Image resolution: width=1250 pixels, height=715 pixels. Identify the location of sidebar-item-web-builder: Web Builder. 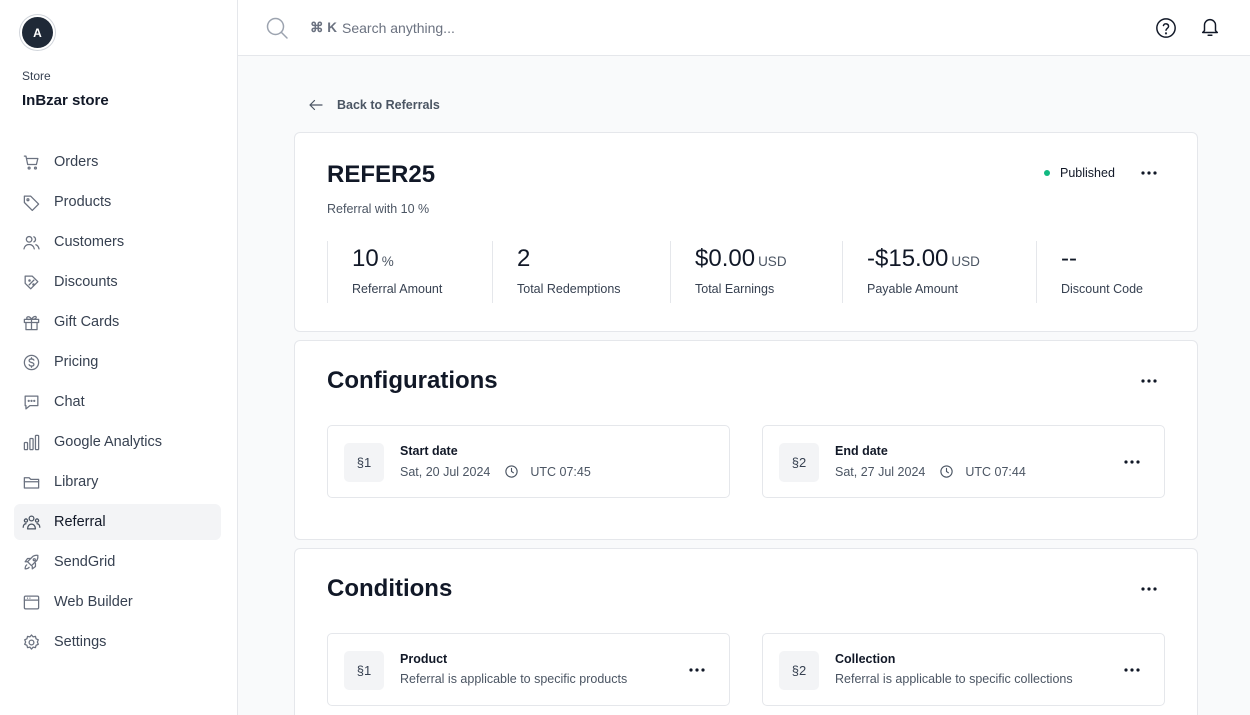
(117, 602).